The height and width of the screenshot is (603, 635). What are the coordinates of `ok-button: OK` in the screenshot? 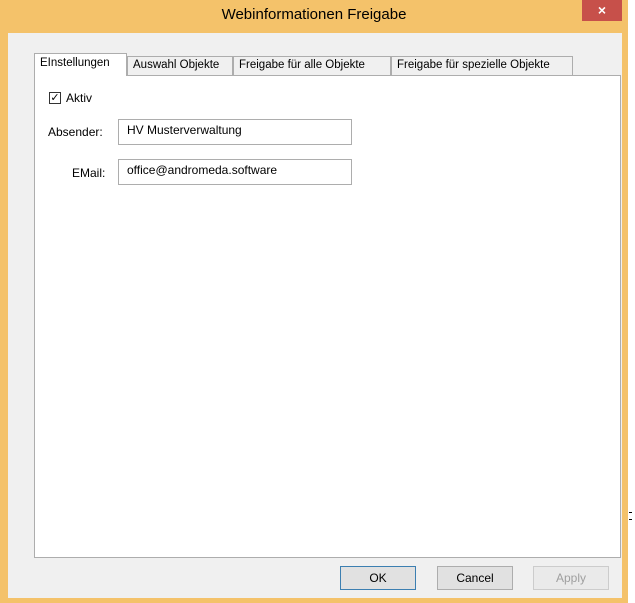 It's located at (378, 578).